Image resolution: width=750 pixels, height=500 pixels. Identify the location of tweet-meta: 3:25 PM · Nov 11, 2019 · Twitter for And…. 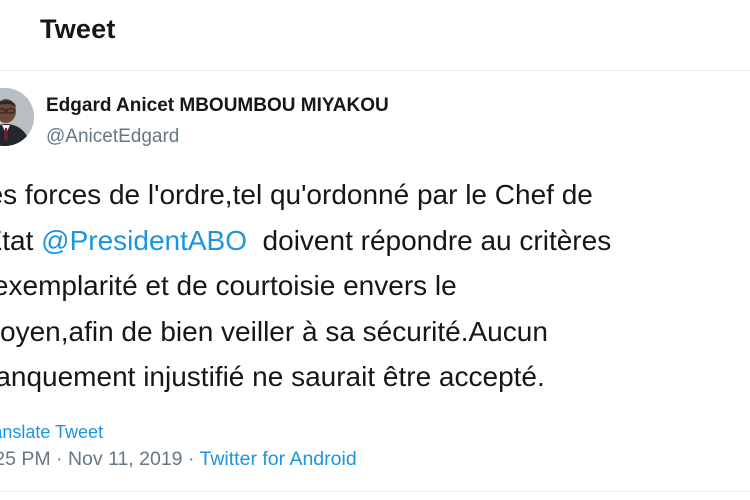
(178, 459).